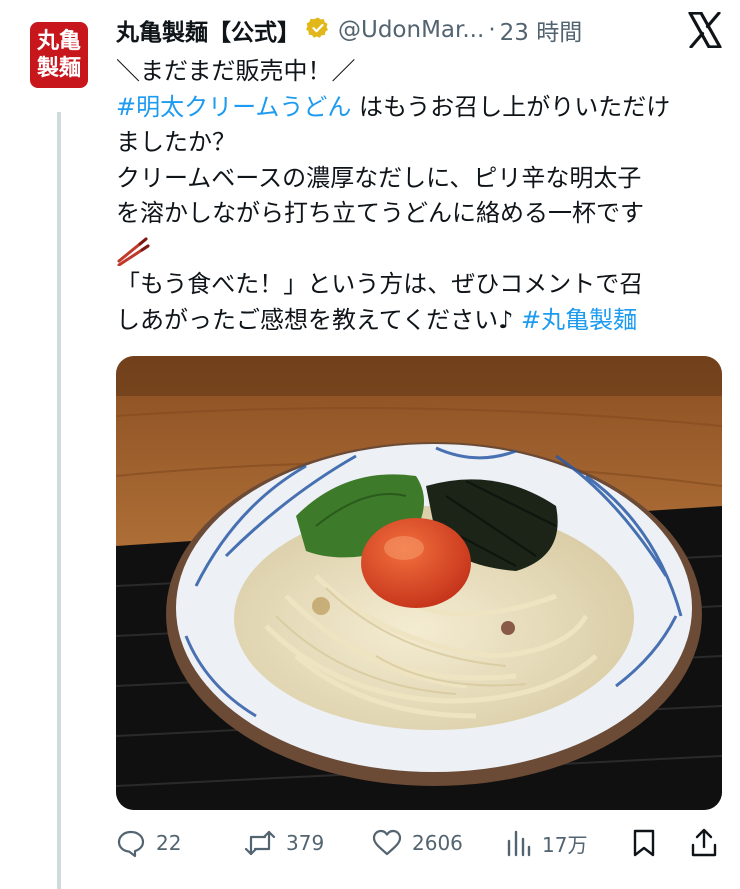  Describe the element at coordinates (58, 68) in the screenshot. I see `avatar-text-bottom: 製麺` at that location.